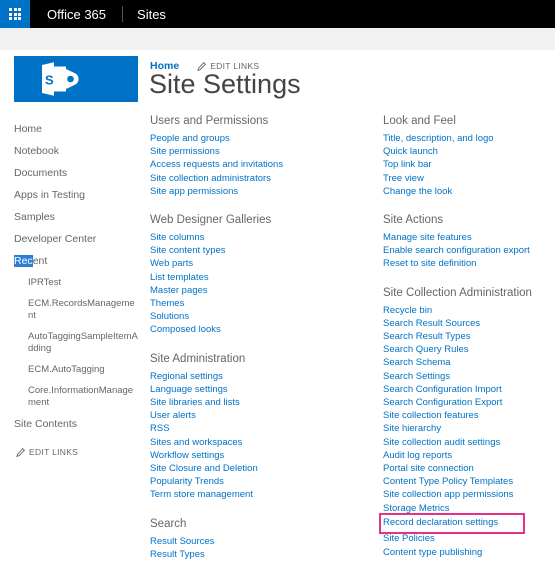 The width and height of the screenshot is (555, 576). What do you see at coordinates (264, 151) in the screenshot?
I see `settings-link-site-permissions: Site permissions` at bounding box center [264, 151].